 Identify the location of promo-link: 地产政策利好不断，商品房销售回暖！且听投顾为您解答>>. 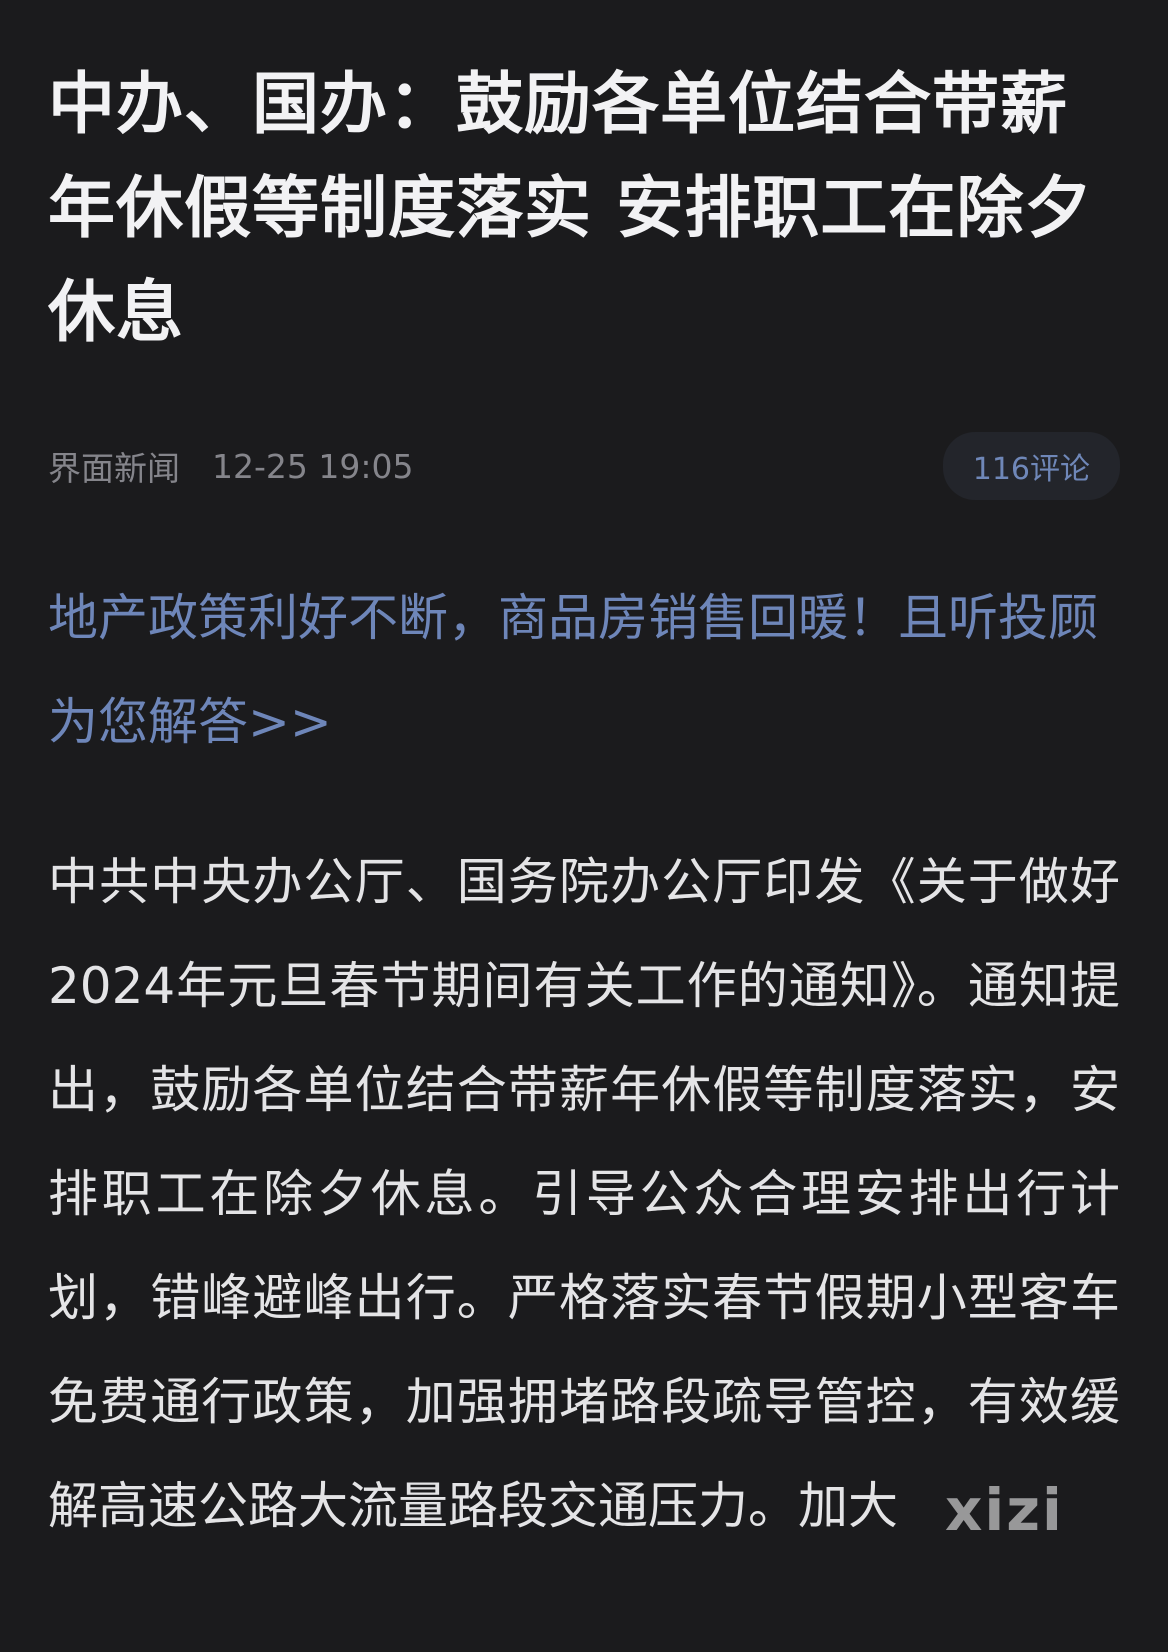
(584, 670).